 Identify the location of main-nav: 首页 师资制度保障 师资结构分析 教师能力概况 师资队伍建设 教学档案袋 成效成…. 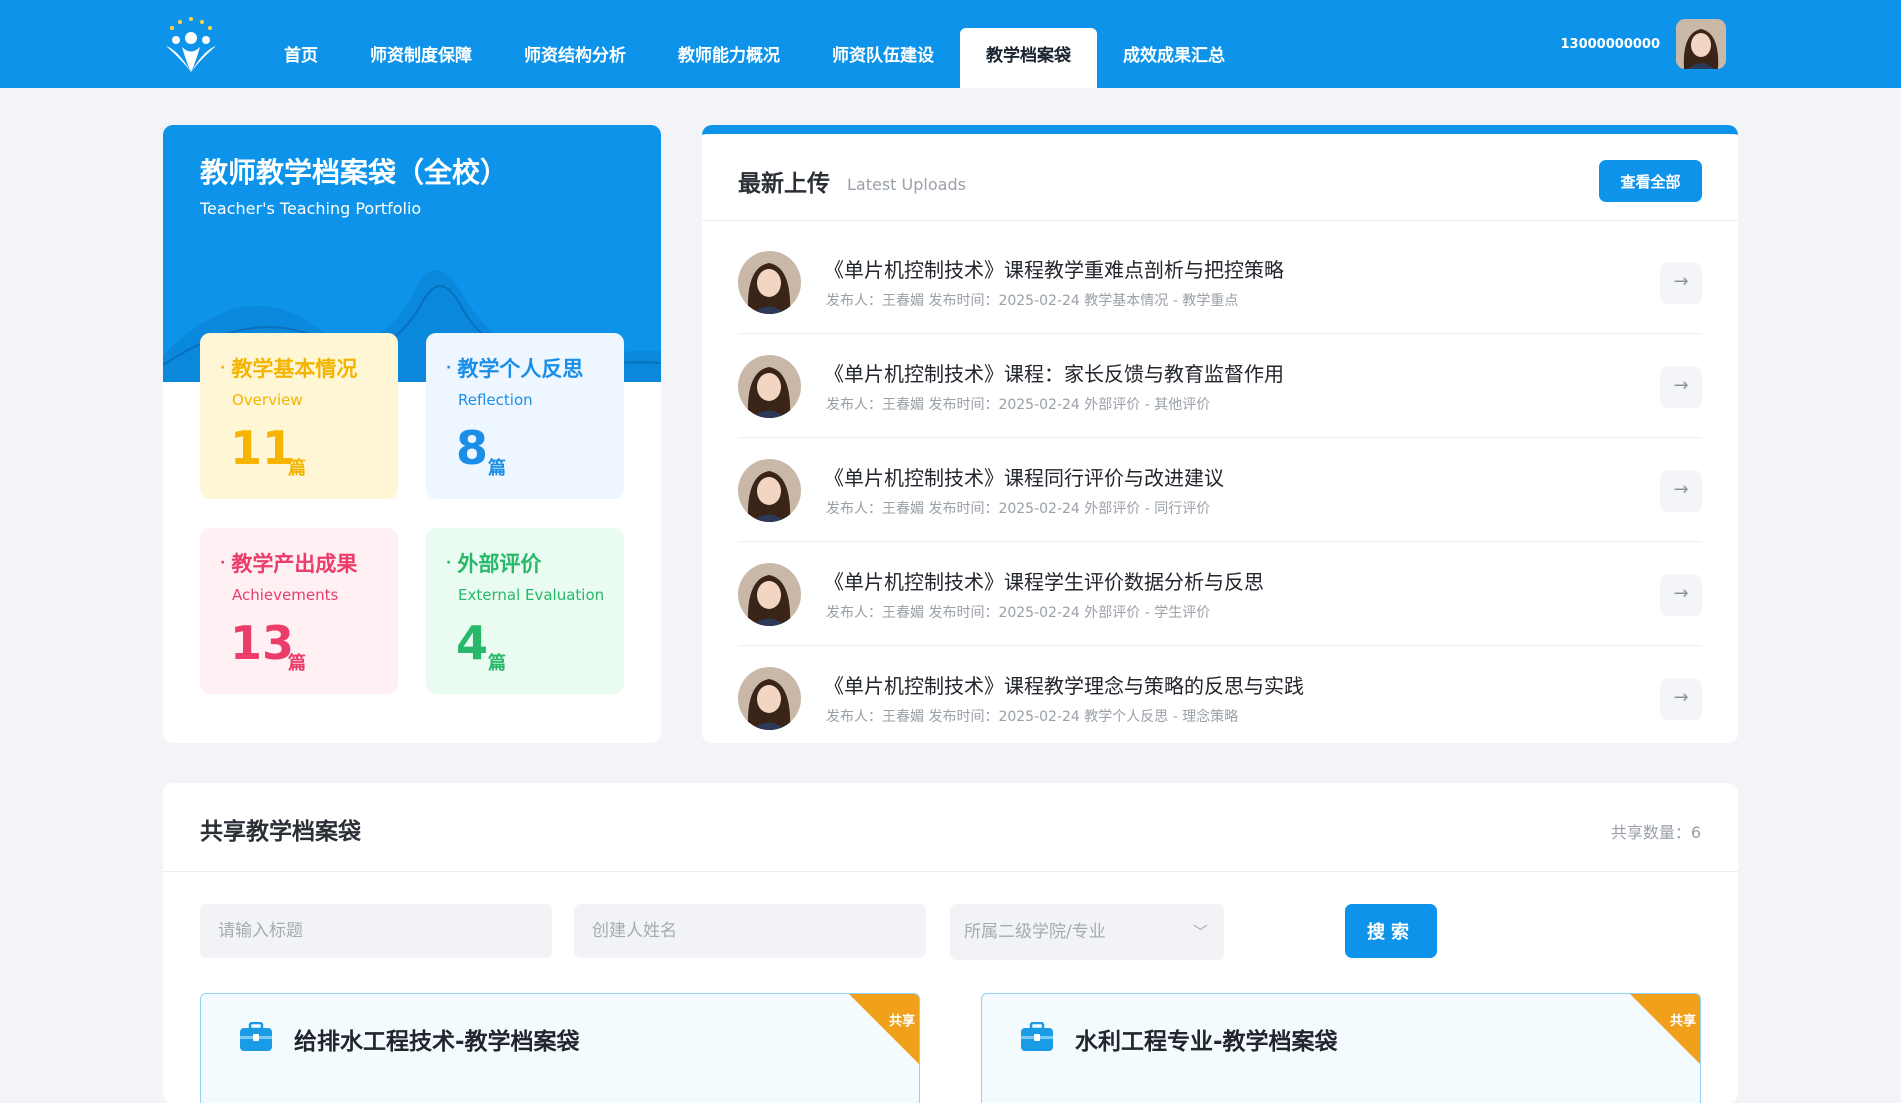
(754, 58).